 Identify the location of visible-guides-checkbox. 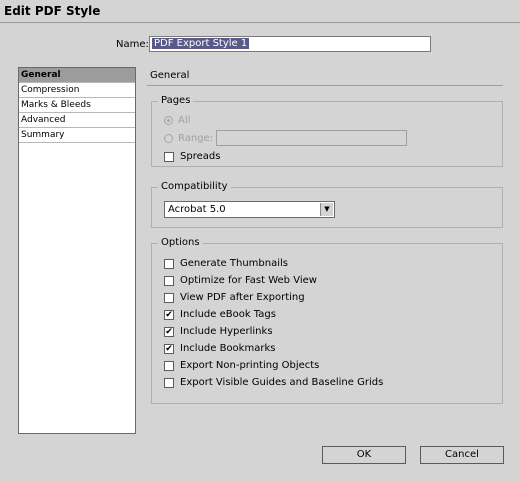
(169, 382).